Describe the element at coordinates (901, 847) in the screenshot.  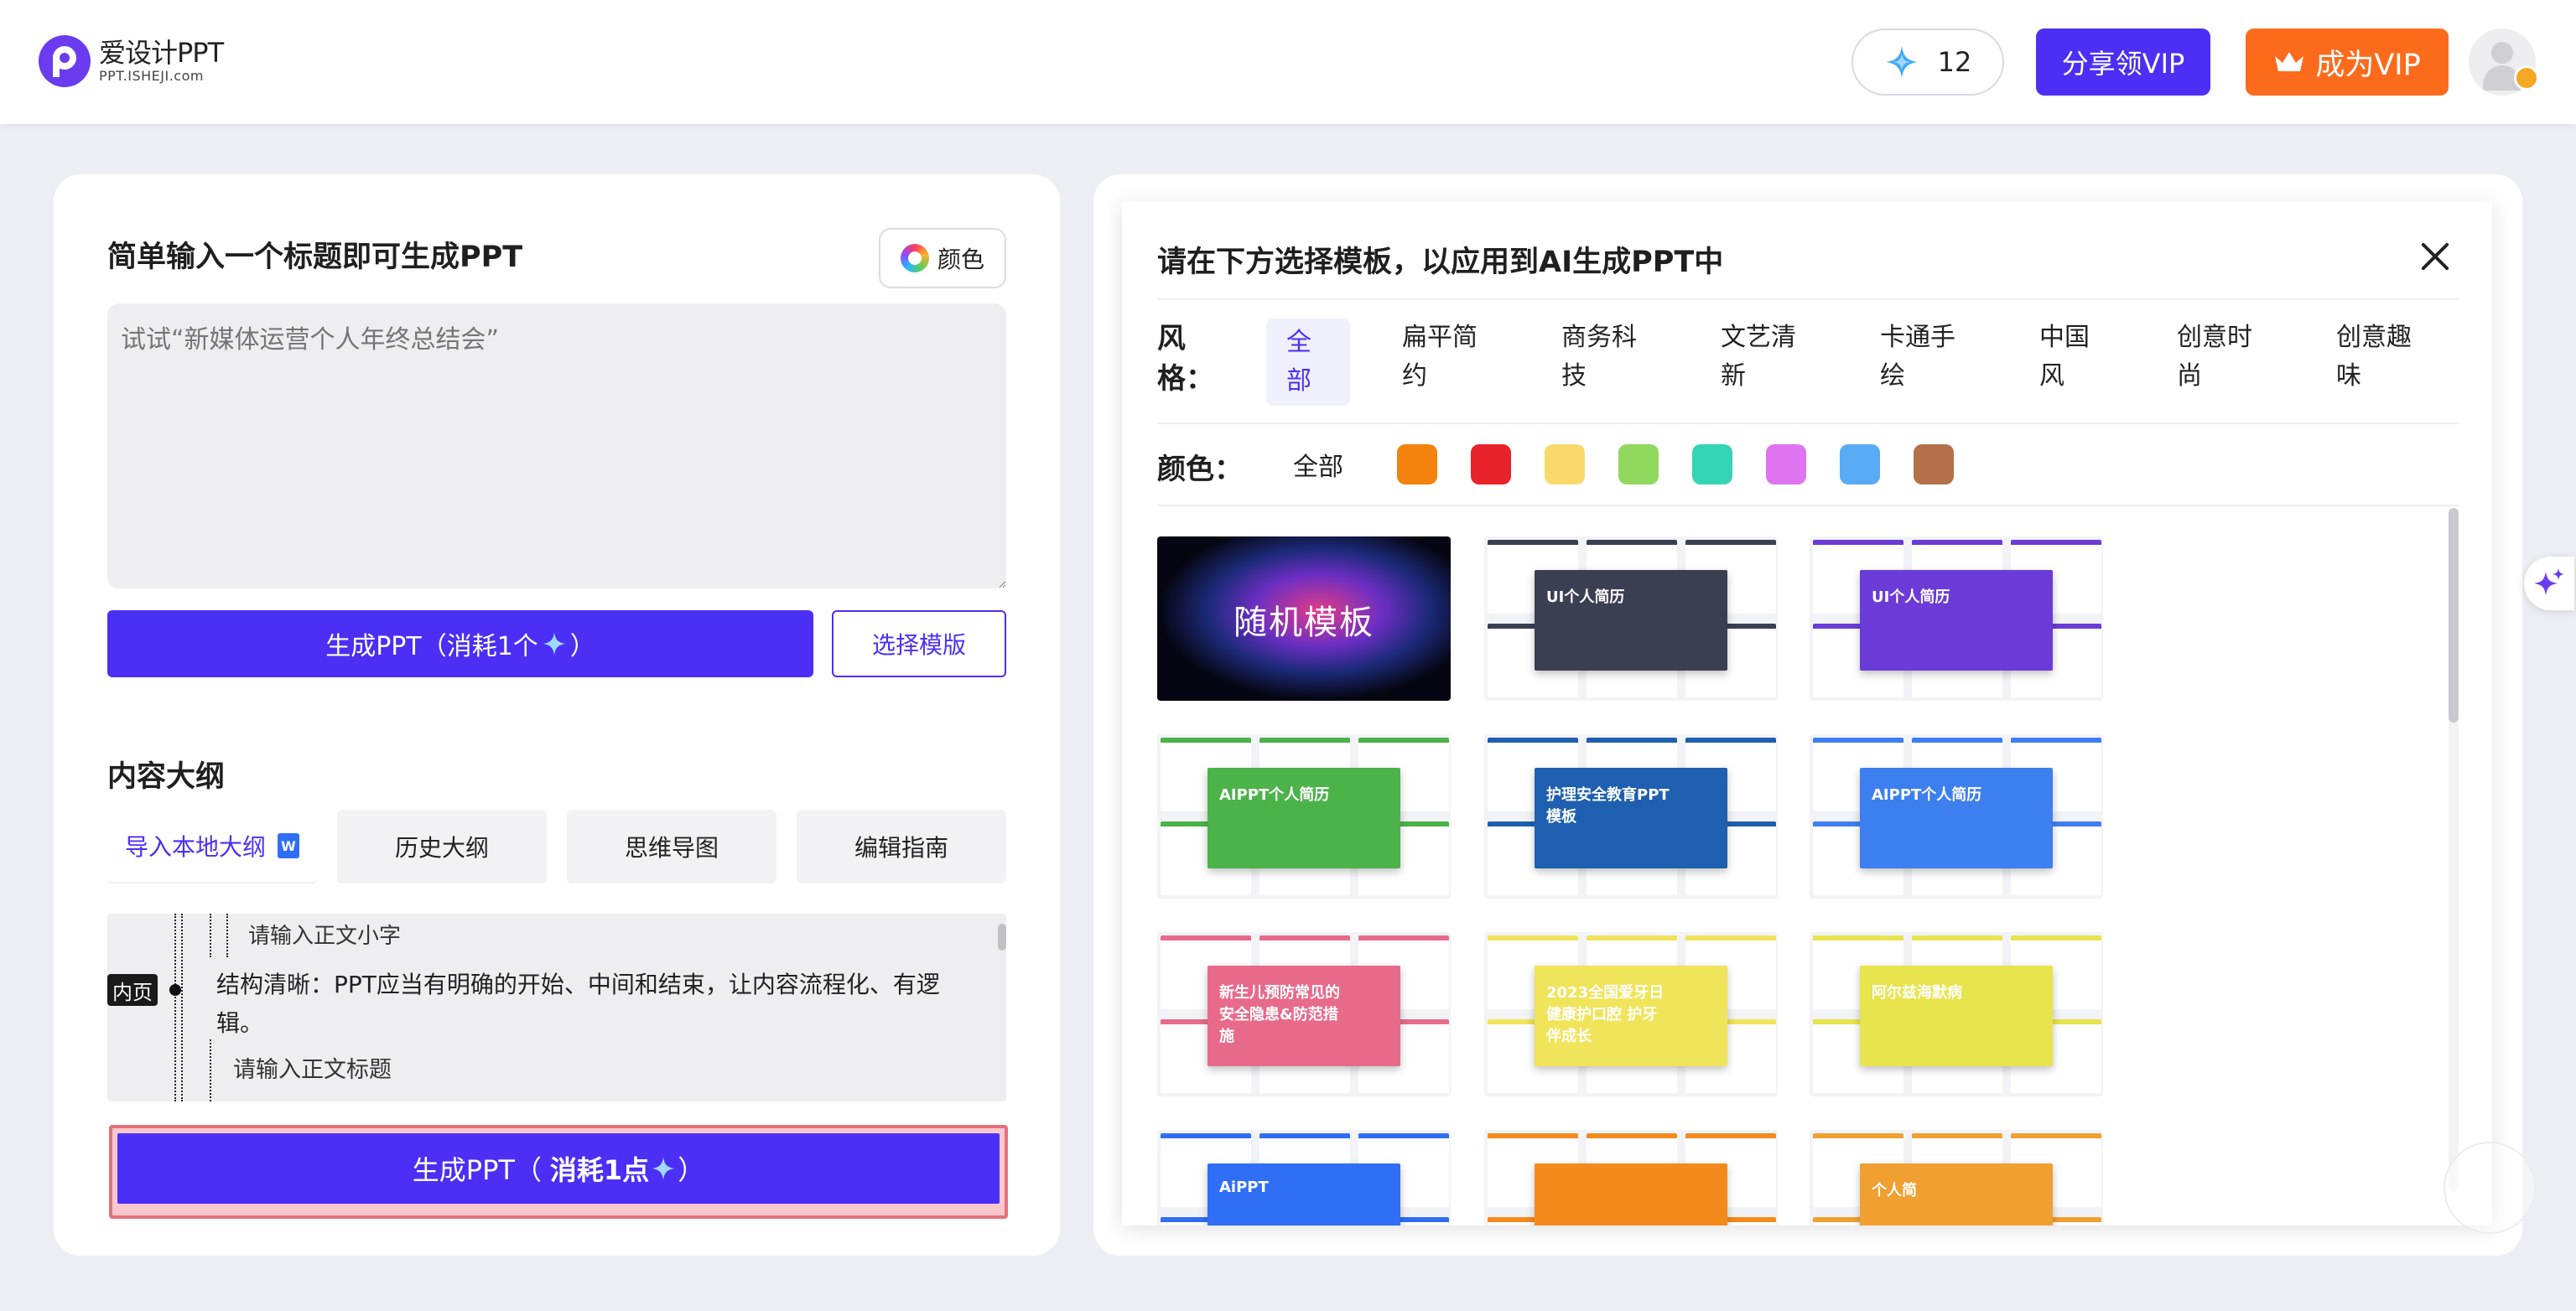
I see `tab-edit-guide: 编辑指南` at that location.